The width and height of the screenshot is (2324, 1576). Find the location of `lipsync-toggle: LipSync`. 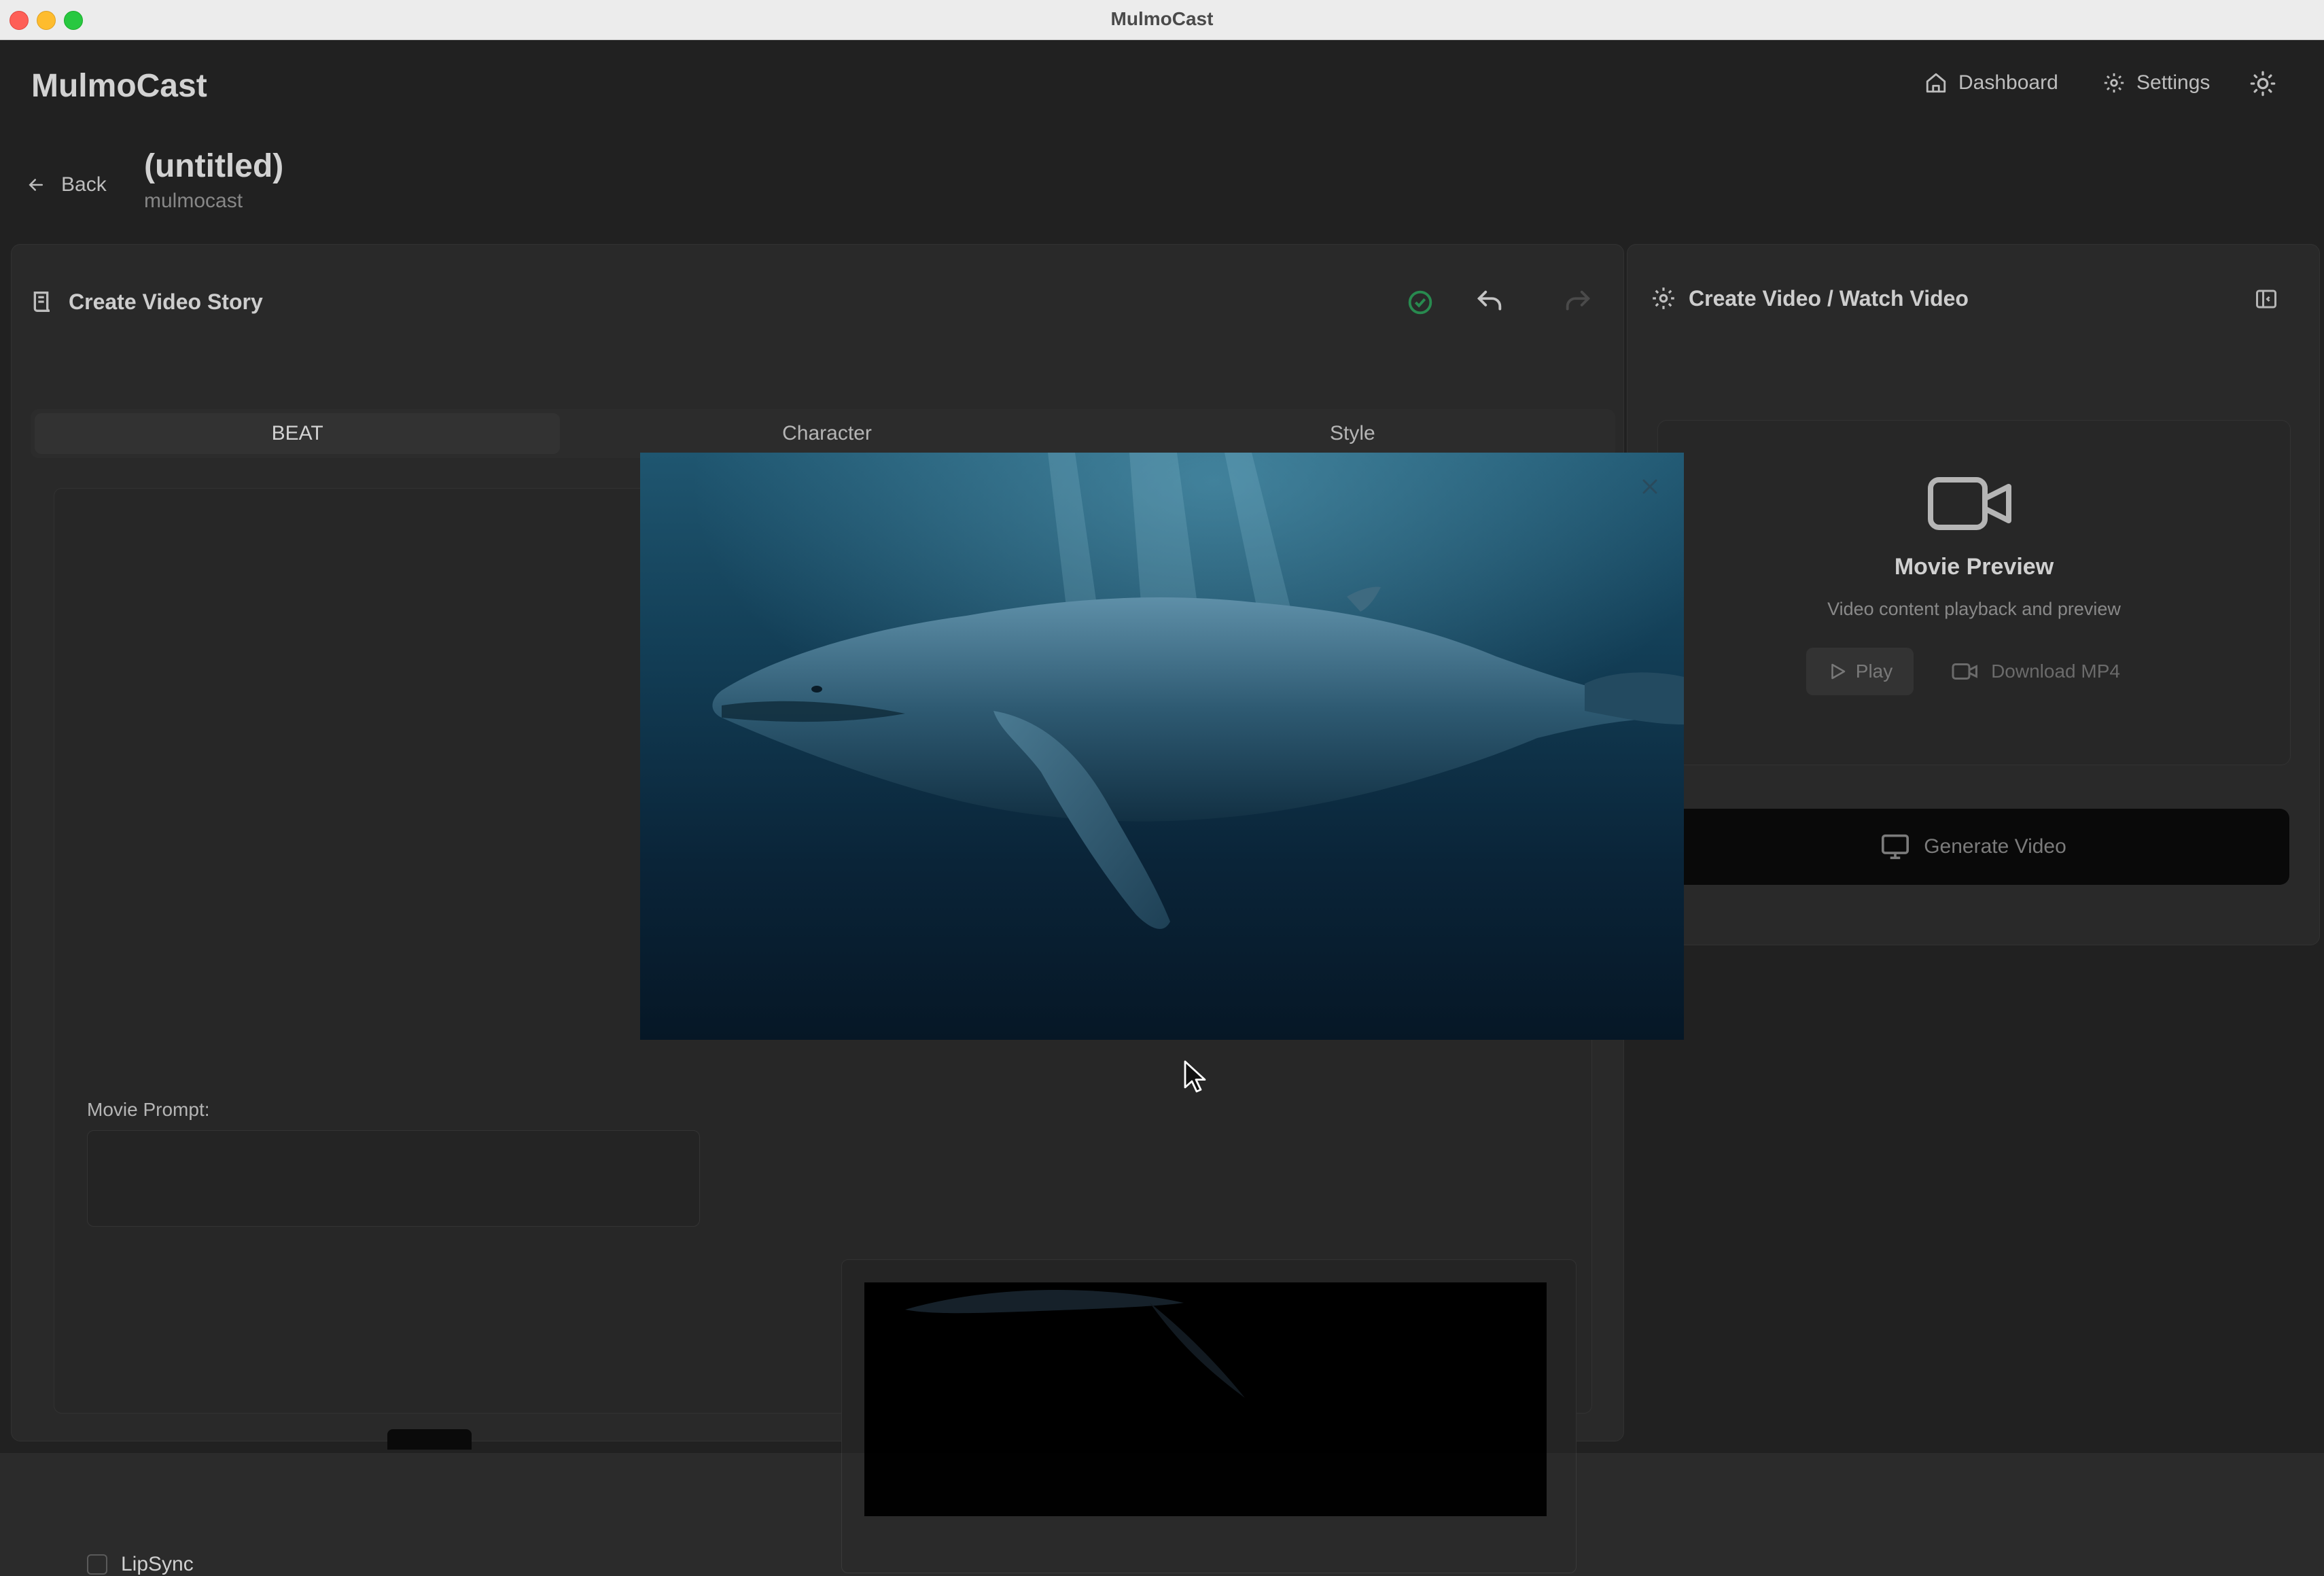

lipsync-toggle: LipSync is located at coordinates (140, 1565).